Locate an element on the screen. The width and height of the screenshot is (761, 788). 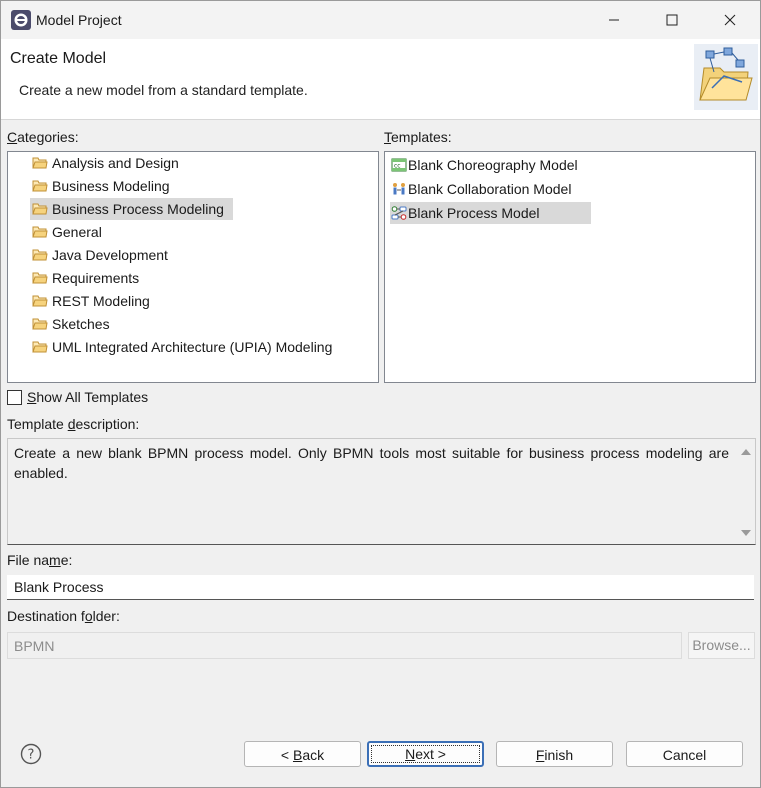
category-label: Sketches is located at coordinates (81, 324).